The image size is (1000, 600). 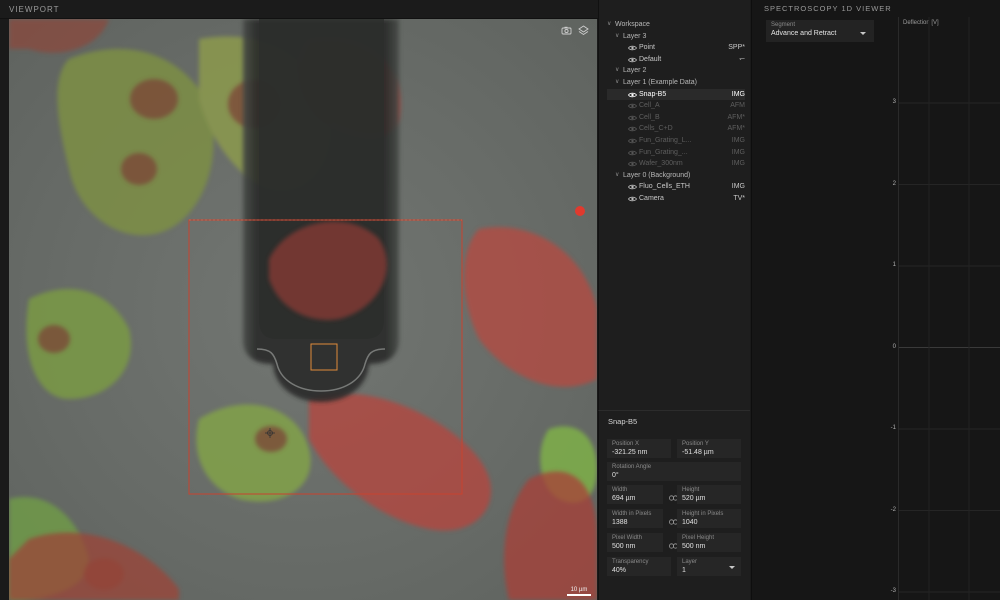 I want to click on point-marker, so click(x=580, y=211).